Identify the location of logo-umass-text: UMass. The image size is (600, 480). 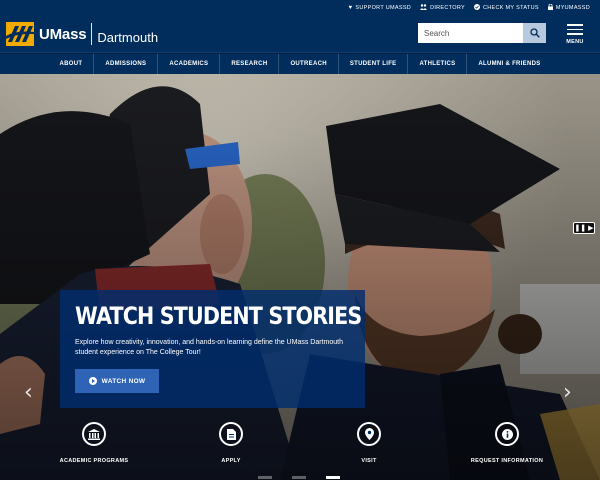
(63, 34).